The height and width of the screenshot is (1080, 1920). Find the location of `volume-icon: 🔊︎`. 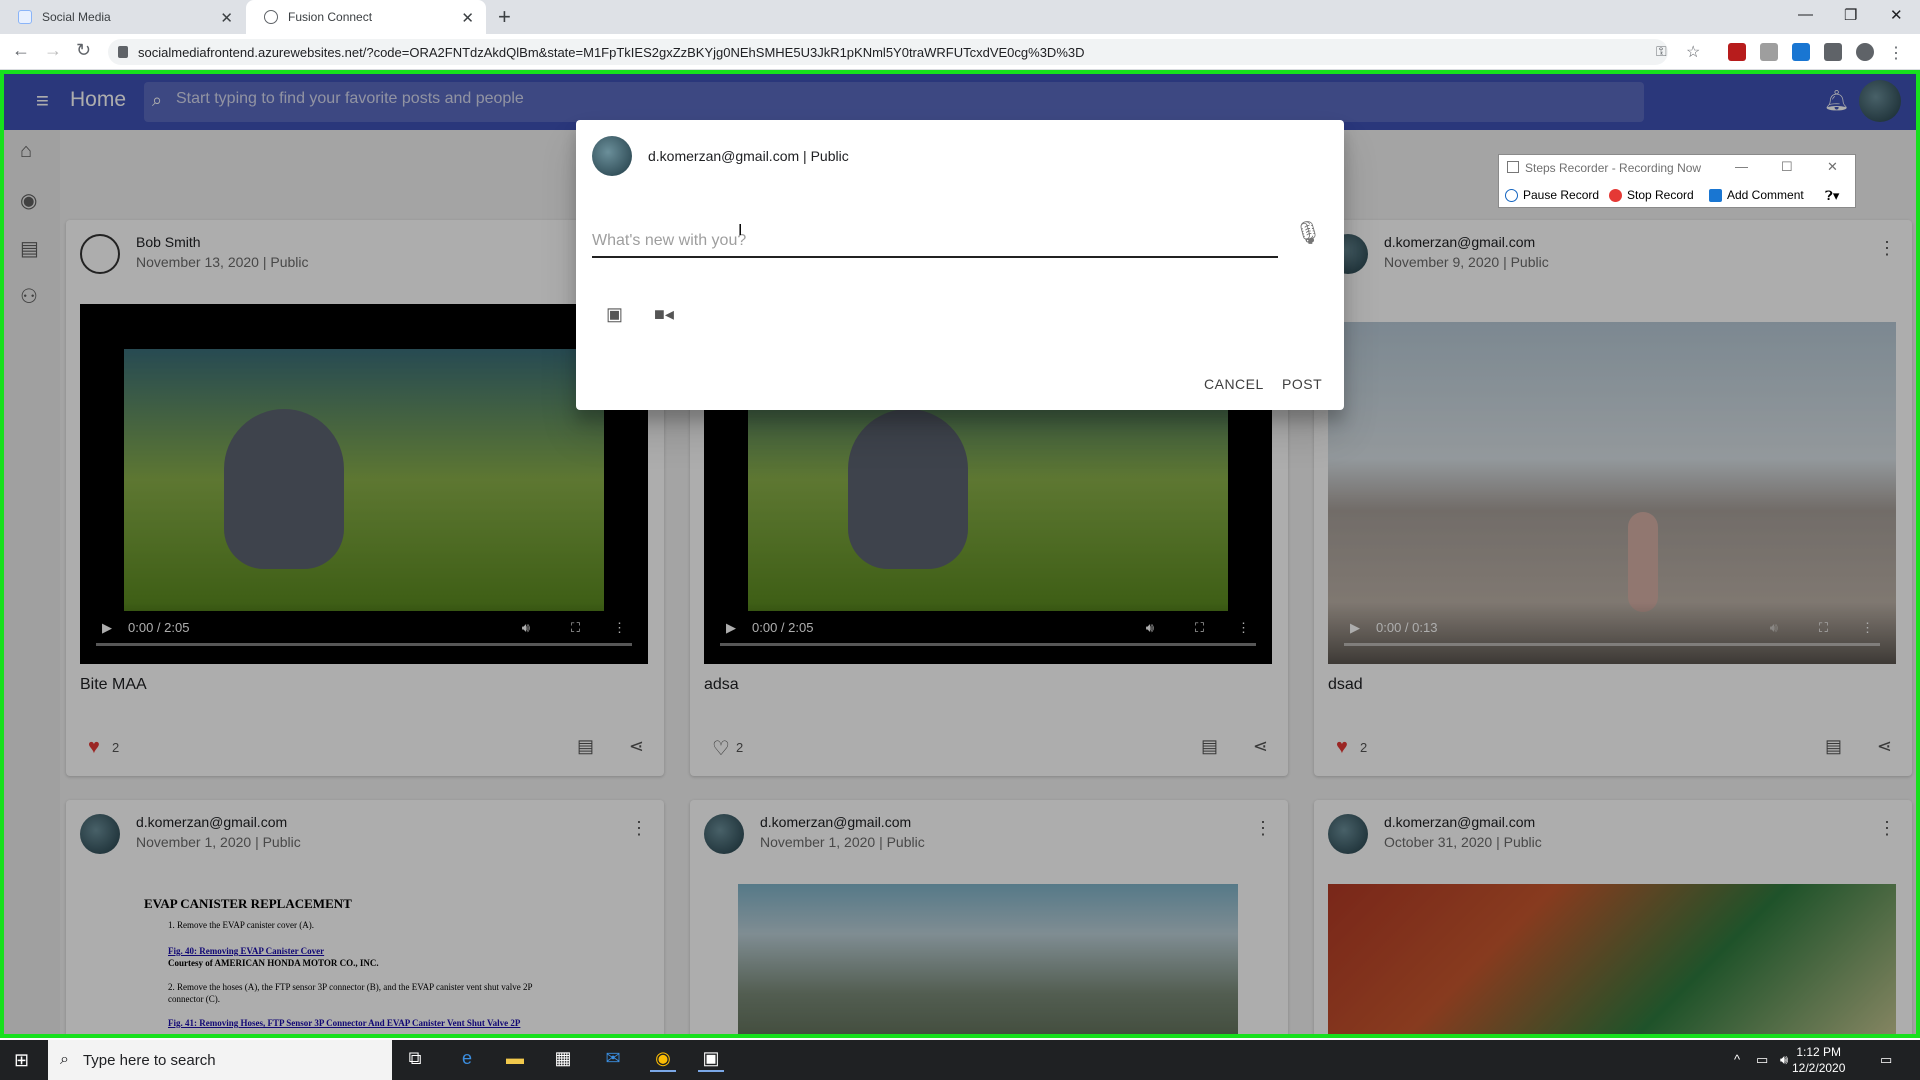

volume-icon: 🔊︎ is located at coordinates (1784, 1060).